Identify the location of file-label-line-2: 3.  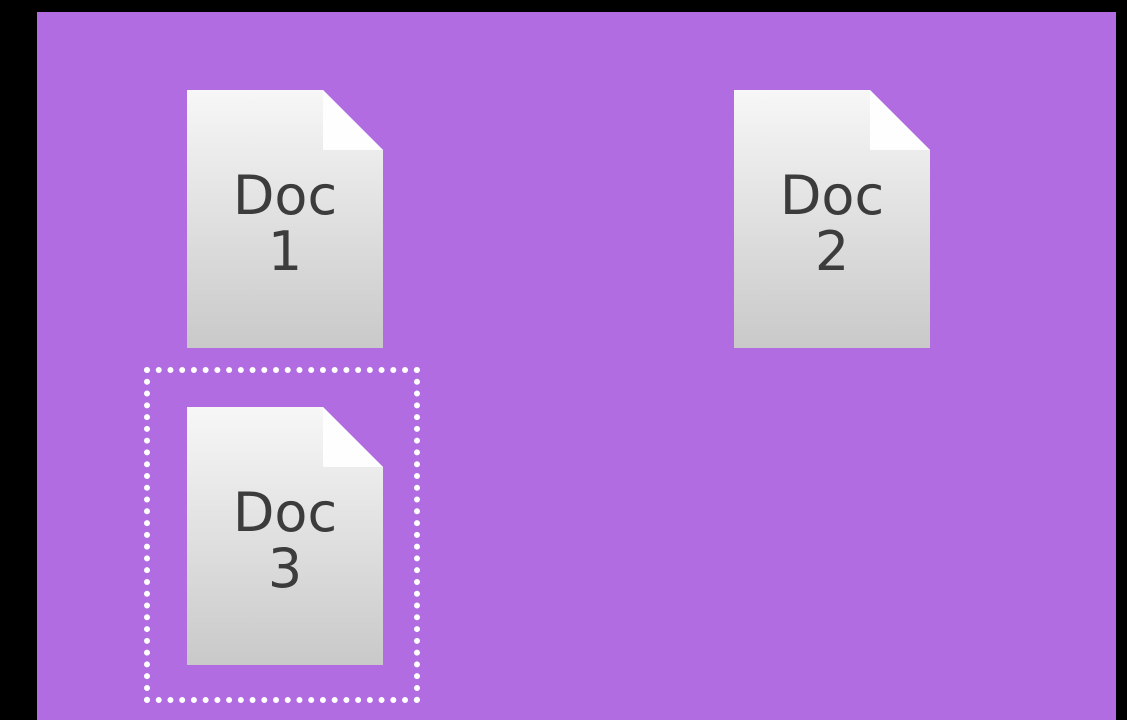
(285, 568).